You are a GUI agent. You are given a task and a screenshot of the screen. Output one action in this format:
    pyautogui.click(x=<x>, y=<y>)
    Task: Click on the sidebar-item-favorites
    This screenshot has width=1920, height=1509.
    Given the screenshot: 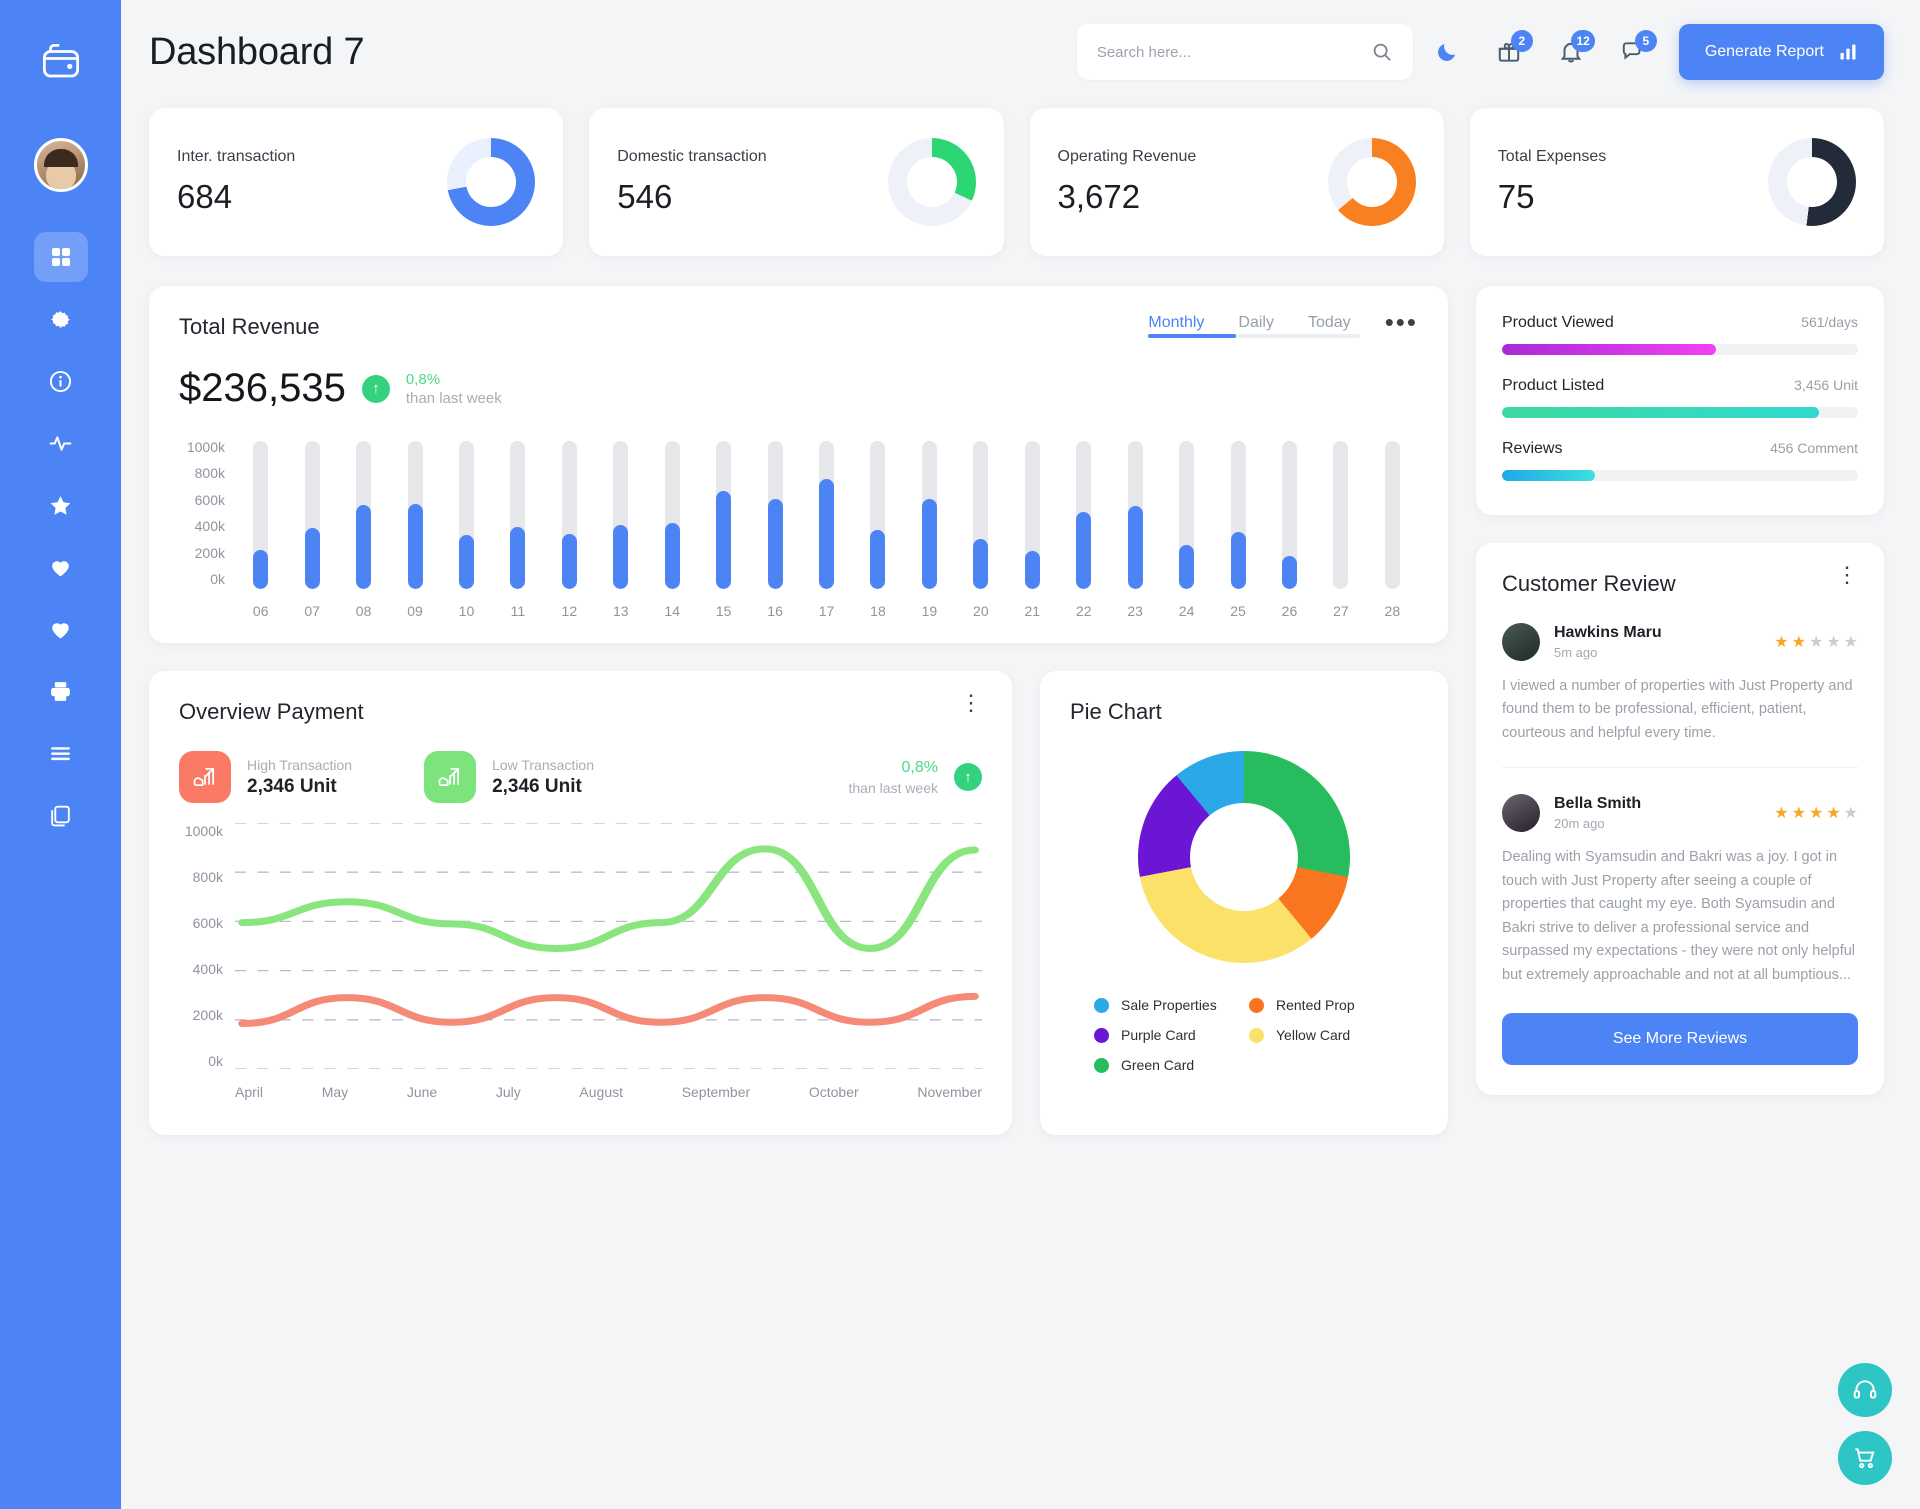 What is the action you would take?
    pyautogui.click(x=61, y=505)
    